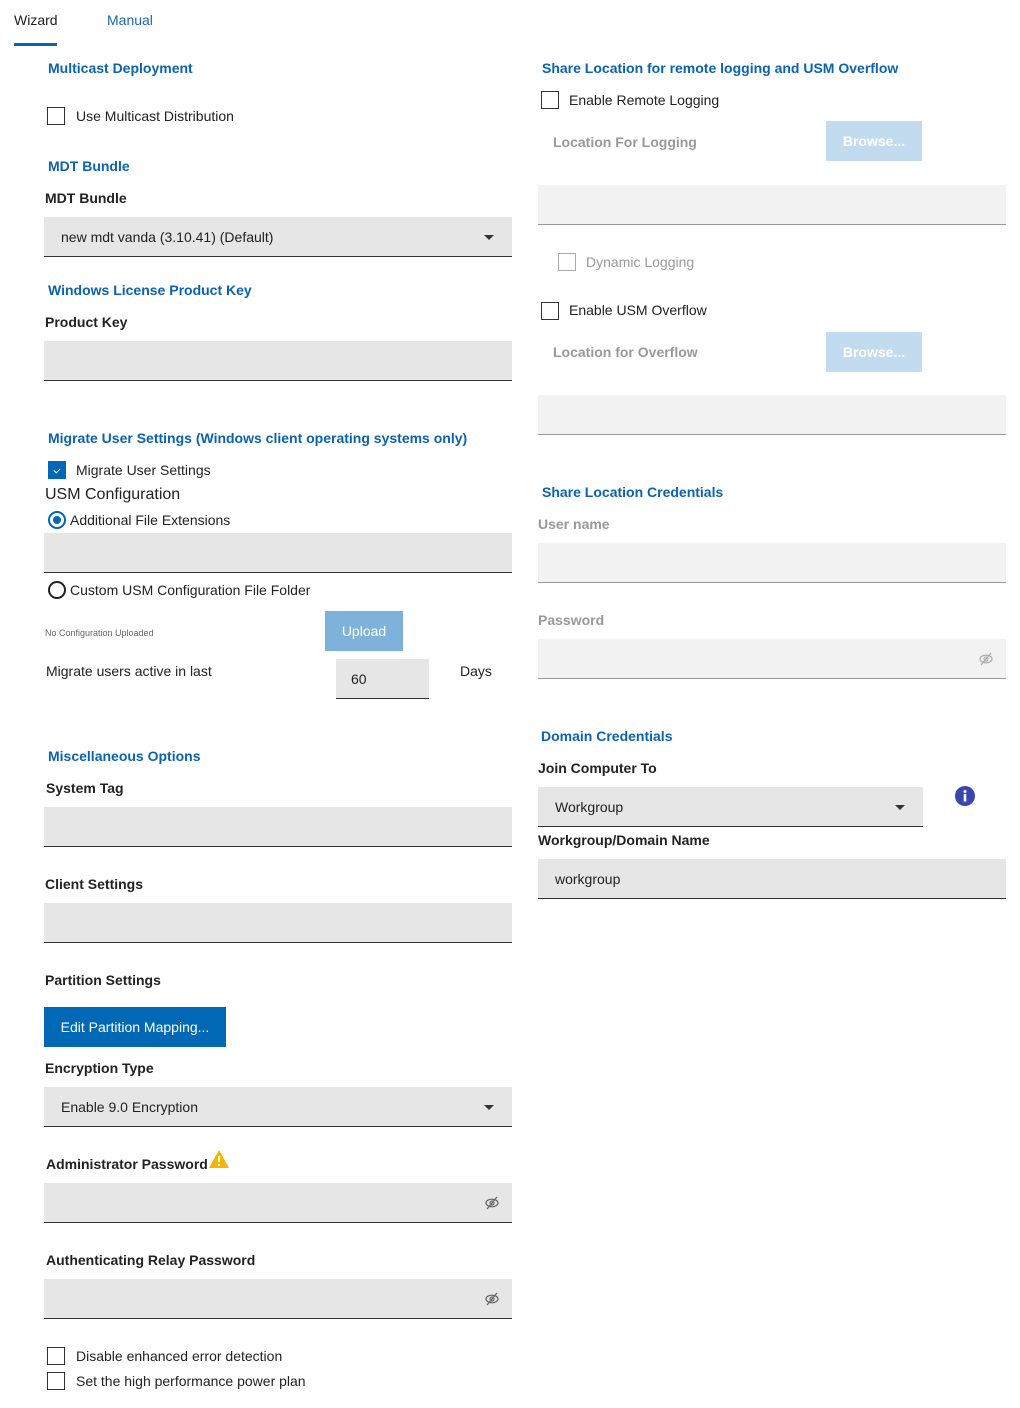 The width and height of the screenshot is (1020, 1408). Describe the element at coordinates (190, 590) in the screenshot. I see `custom-usm-folder-label: Custom USM Configuration File Folder` at that location.